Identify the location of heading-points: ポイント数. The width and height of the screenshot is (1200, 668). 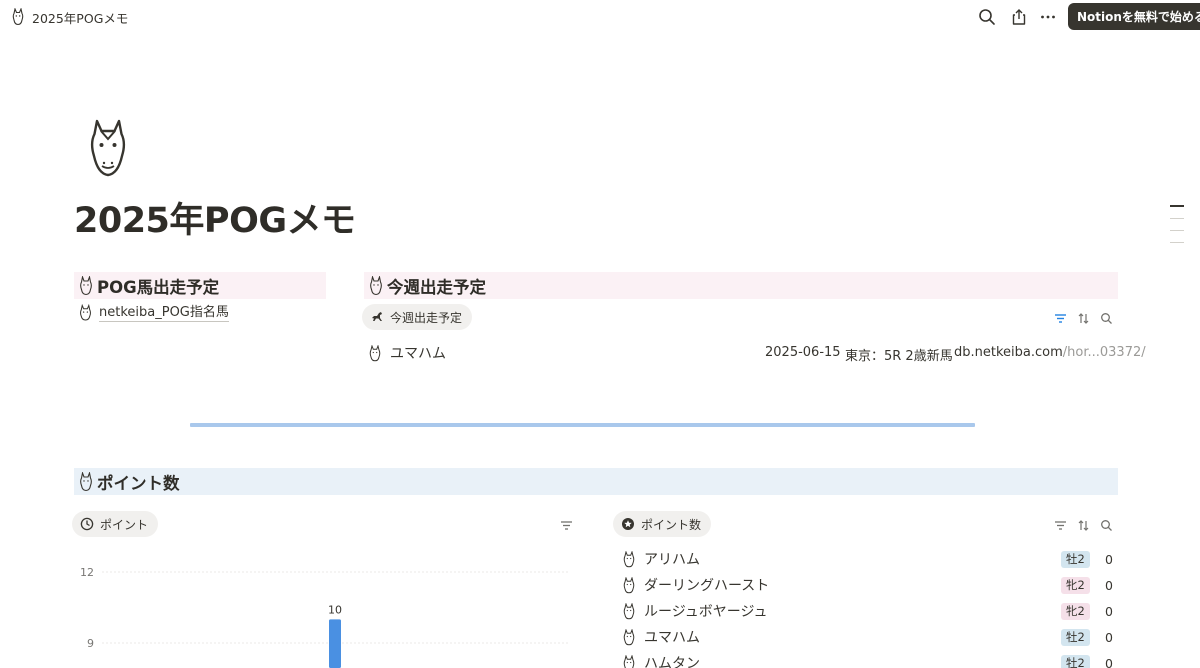
(596, 481).